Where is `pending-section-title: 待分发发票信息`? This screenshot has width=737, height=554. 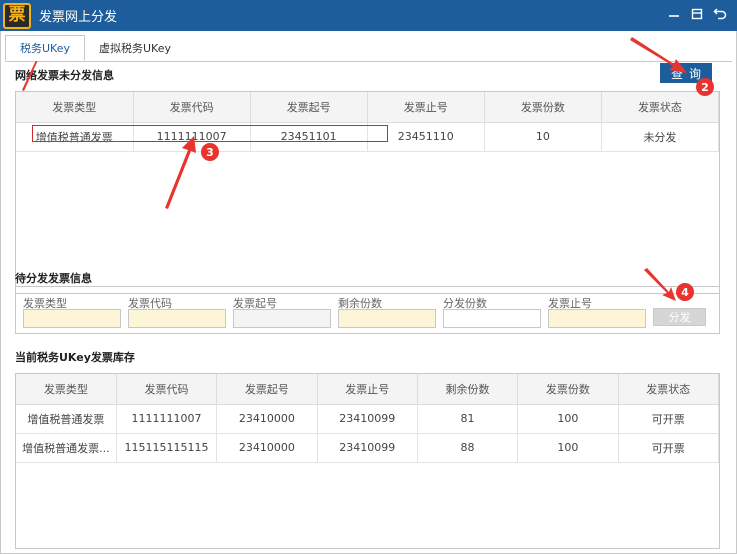 pending-section-title: 待分发发票信息 is located at coordinates (53, 278).